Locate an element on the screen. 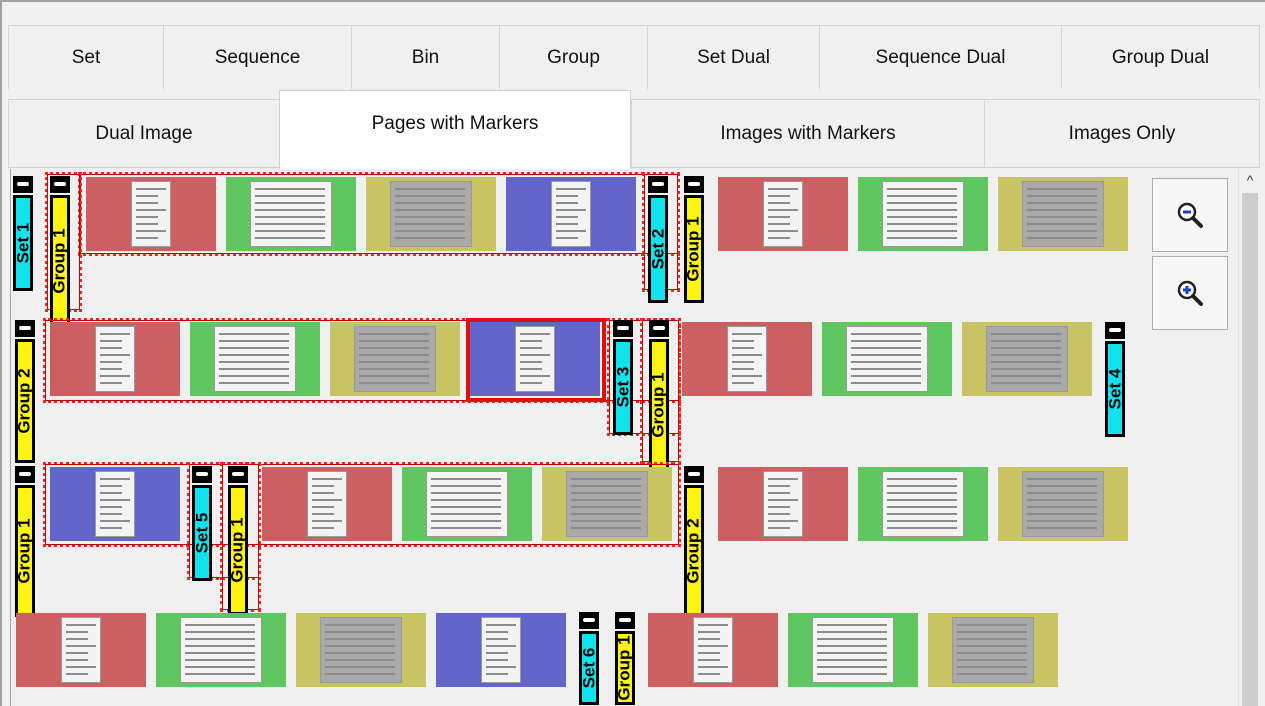  vertical-scrollbar: ^ is located at coordinates (1249, 437).